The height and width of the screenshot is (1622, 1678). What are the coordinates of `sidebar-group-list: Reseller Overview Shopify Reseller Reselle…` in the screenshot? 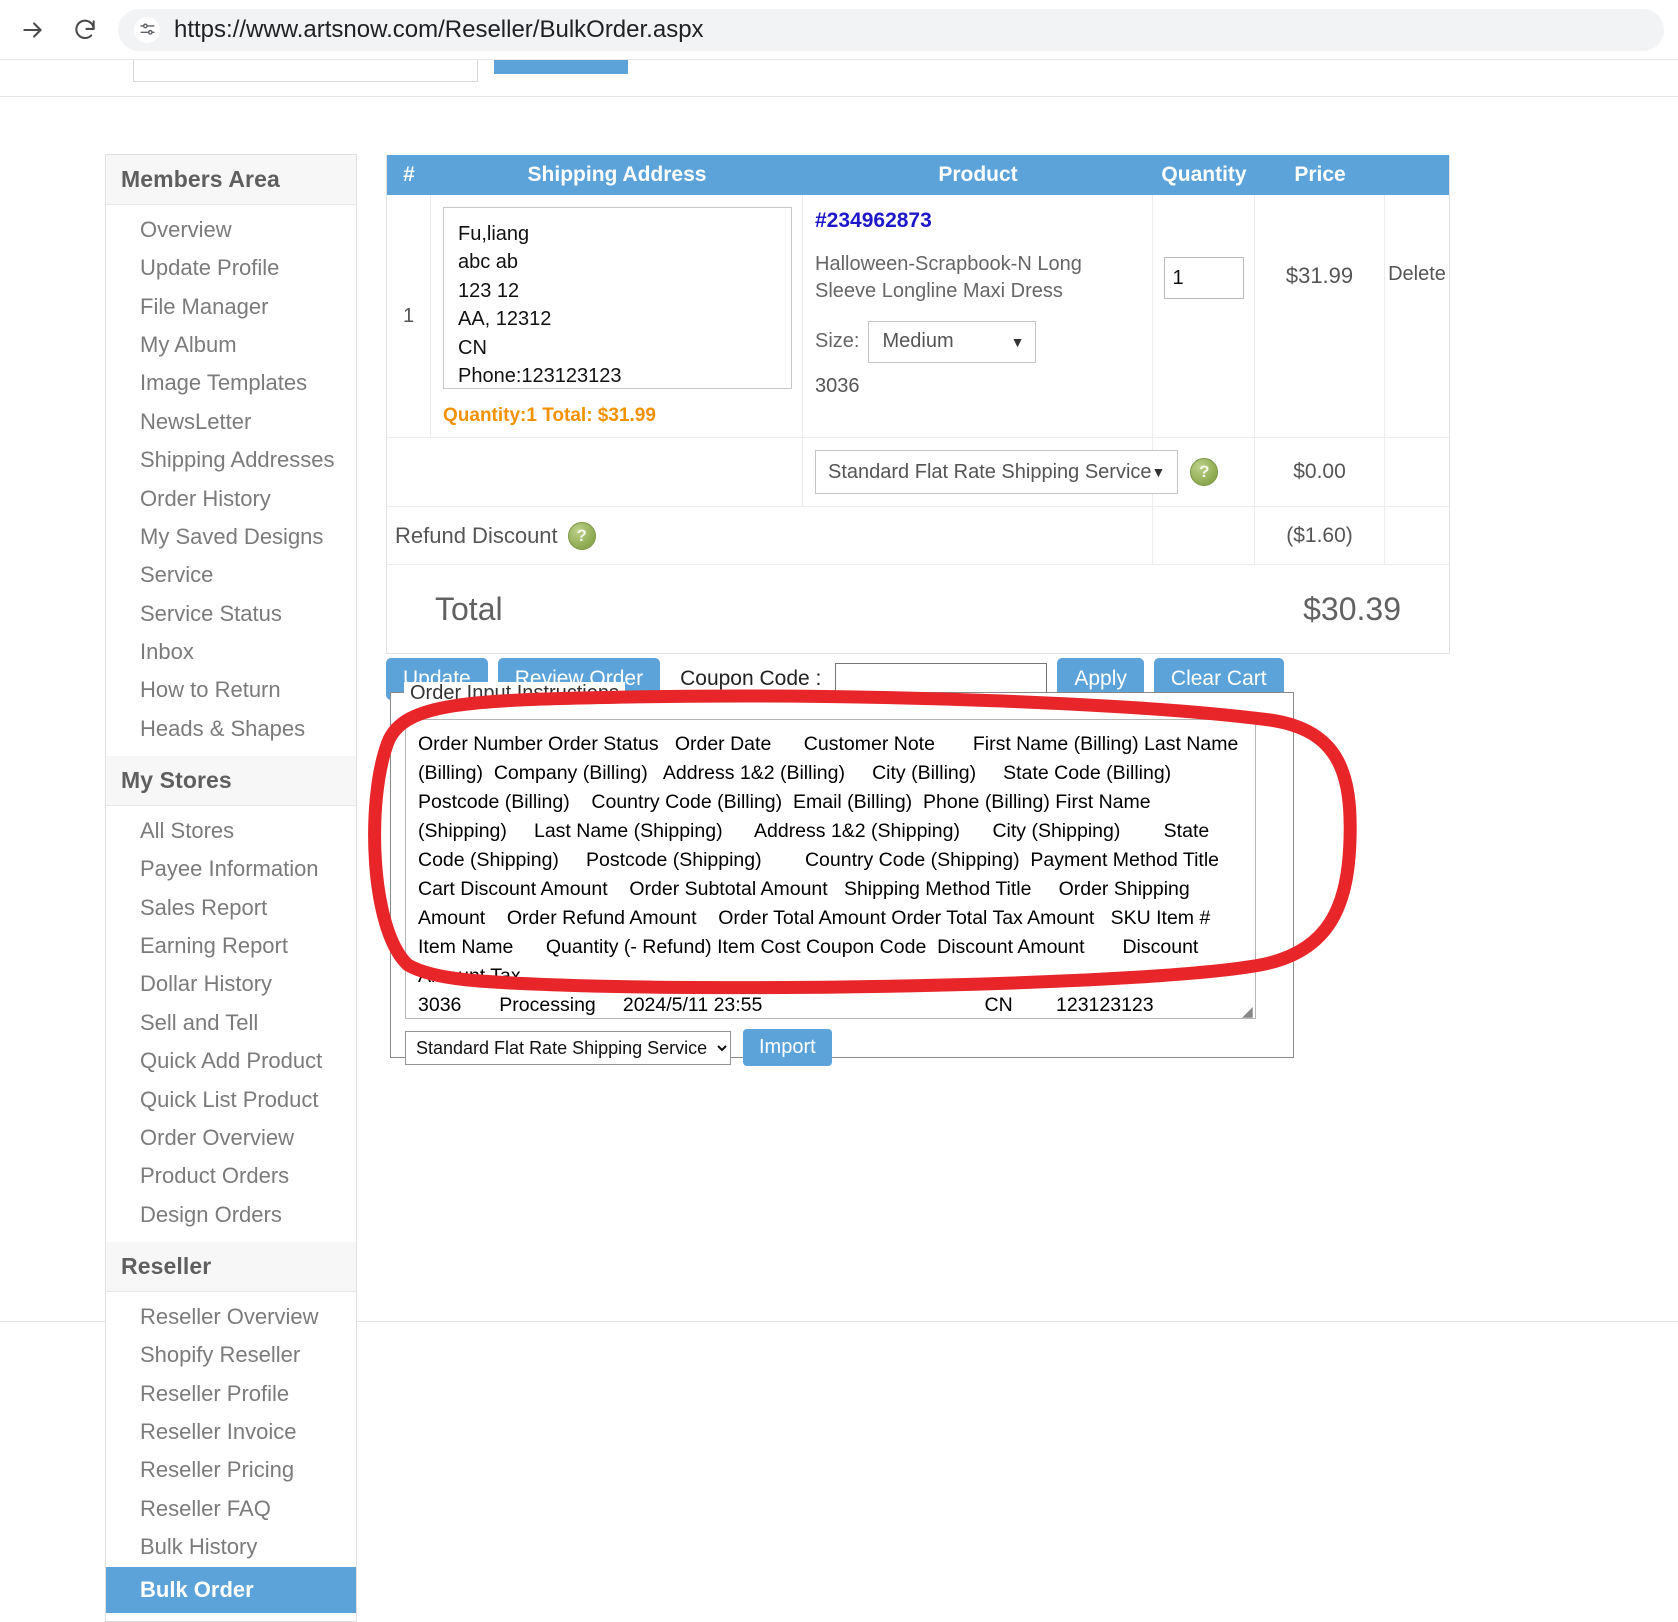 It's located at (231, 1456).